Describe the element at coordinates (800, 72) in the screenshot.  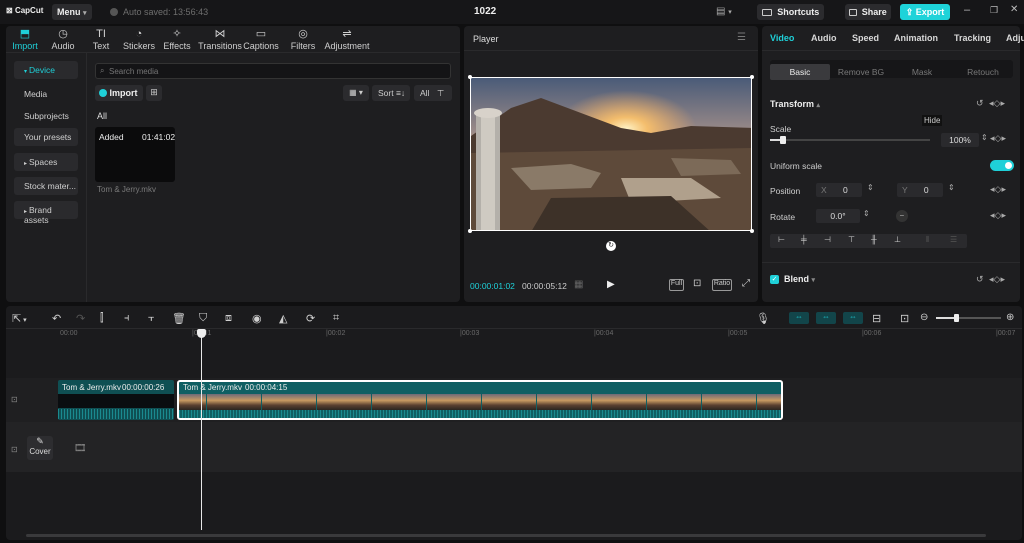
I see `sub-tab-basic: Basic` at that location.